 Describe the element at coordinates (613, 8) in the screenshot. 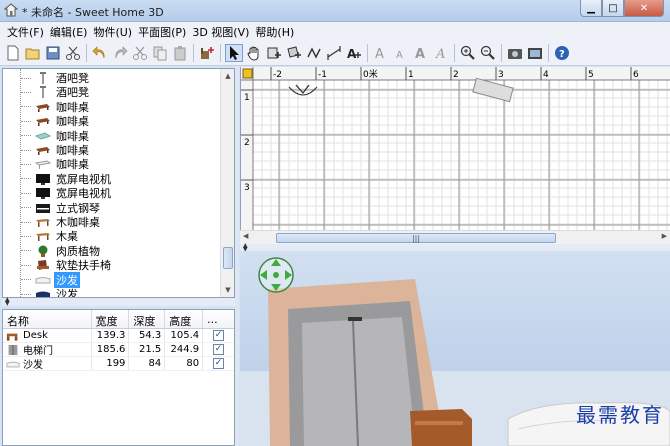

I see `maximize-button: □` at that location.